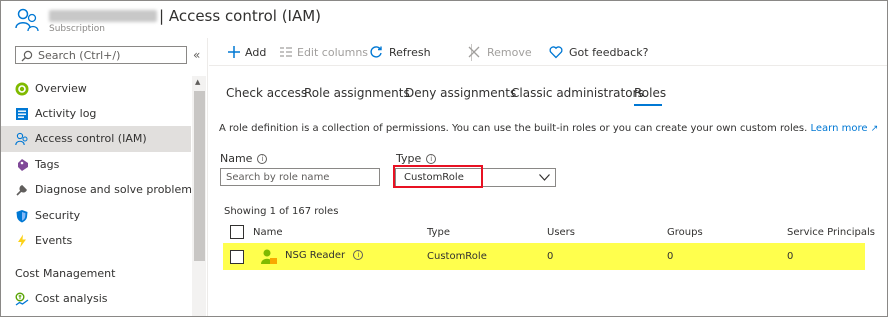  I want to click on role-groups-cell: 0, so click(670, 256).